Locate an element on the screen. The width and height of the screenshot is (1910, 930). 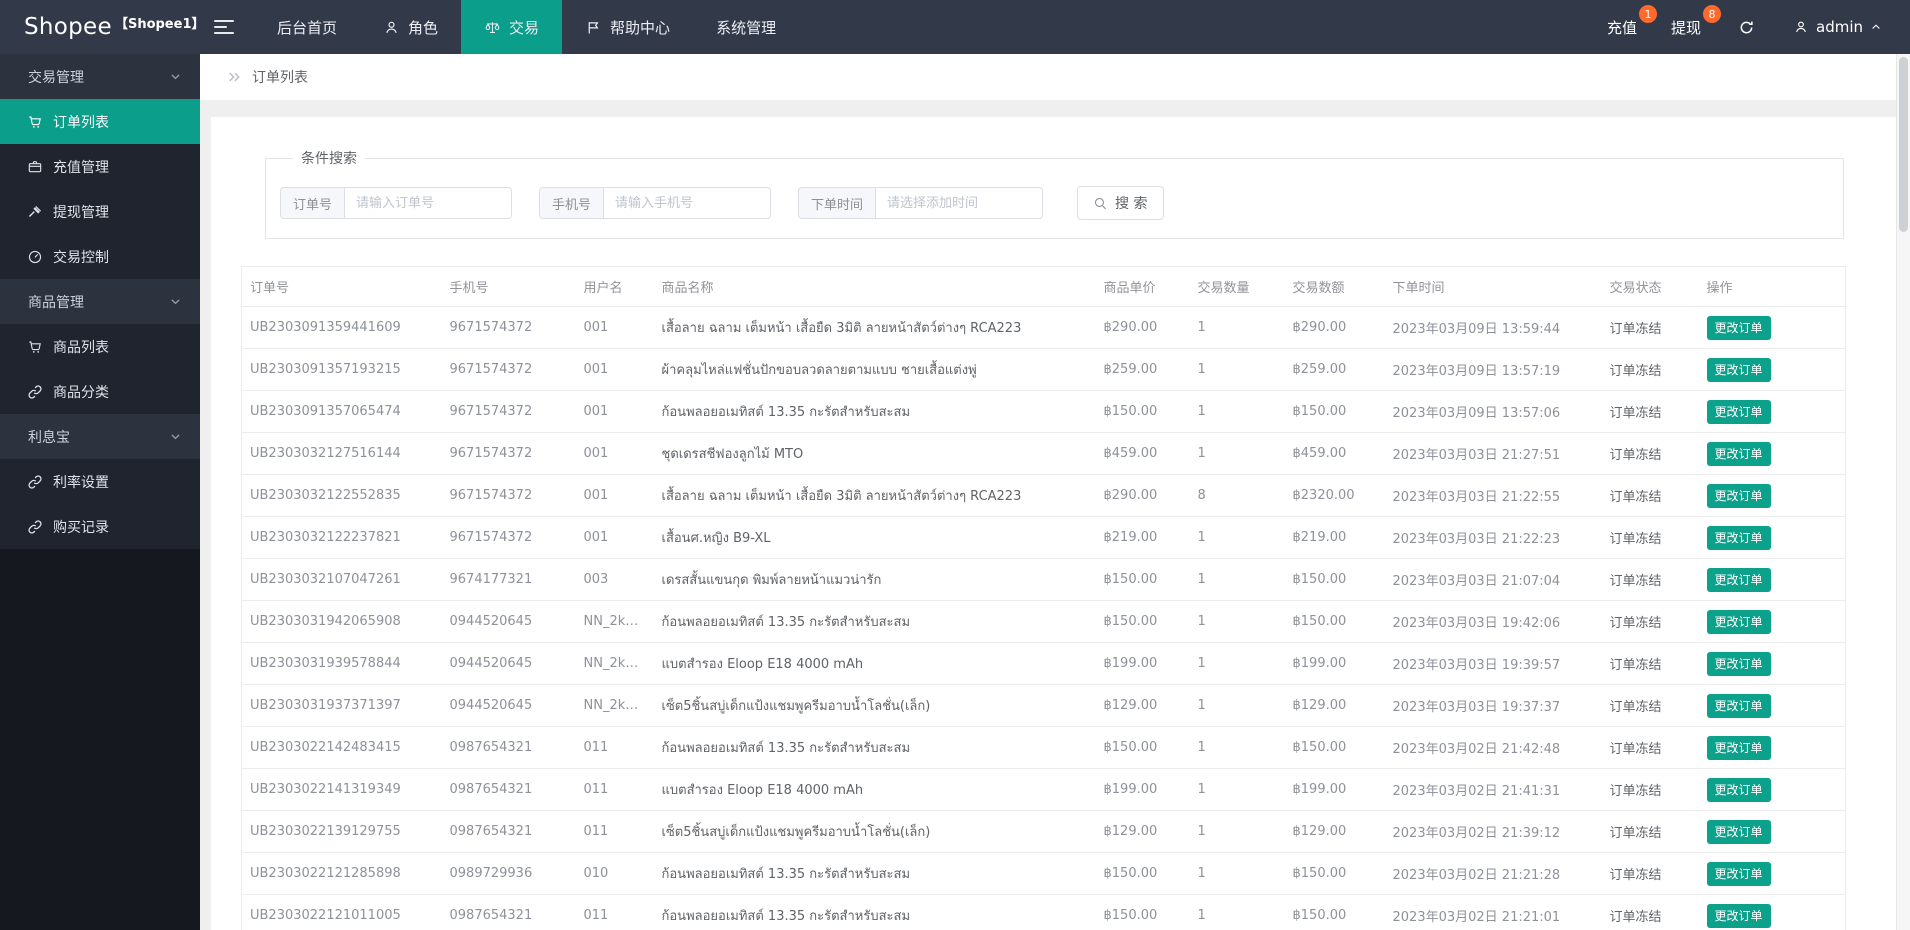
cell-price: ฿259.00 is located at coordinates (1142, 369).